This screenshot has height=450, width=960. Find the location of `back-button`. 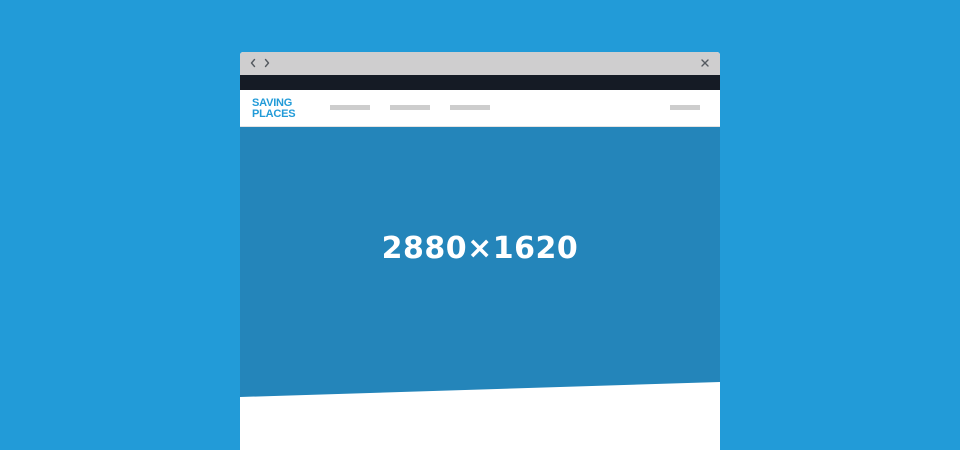

back-button is located at coordinates (253, 63).